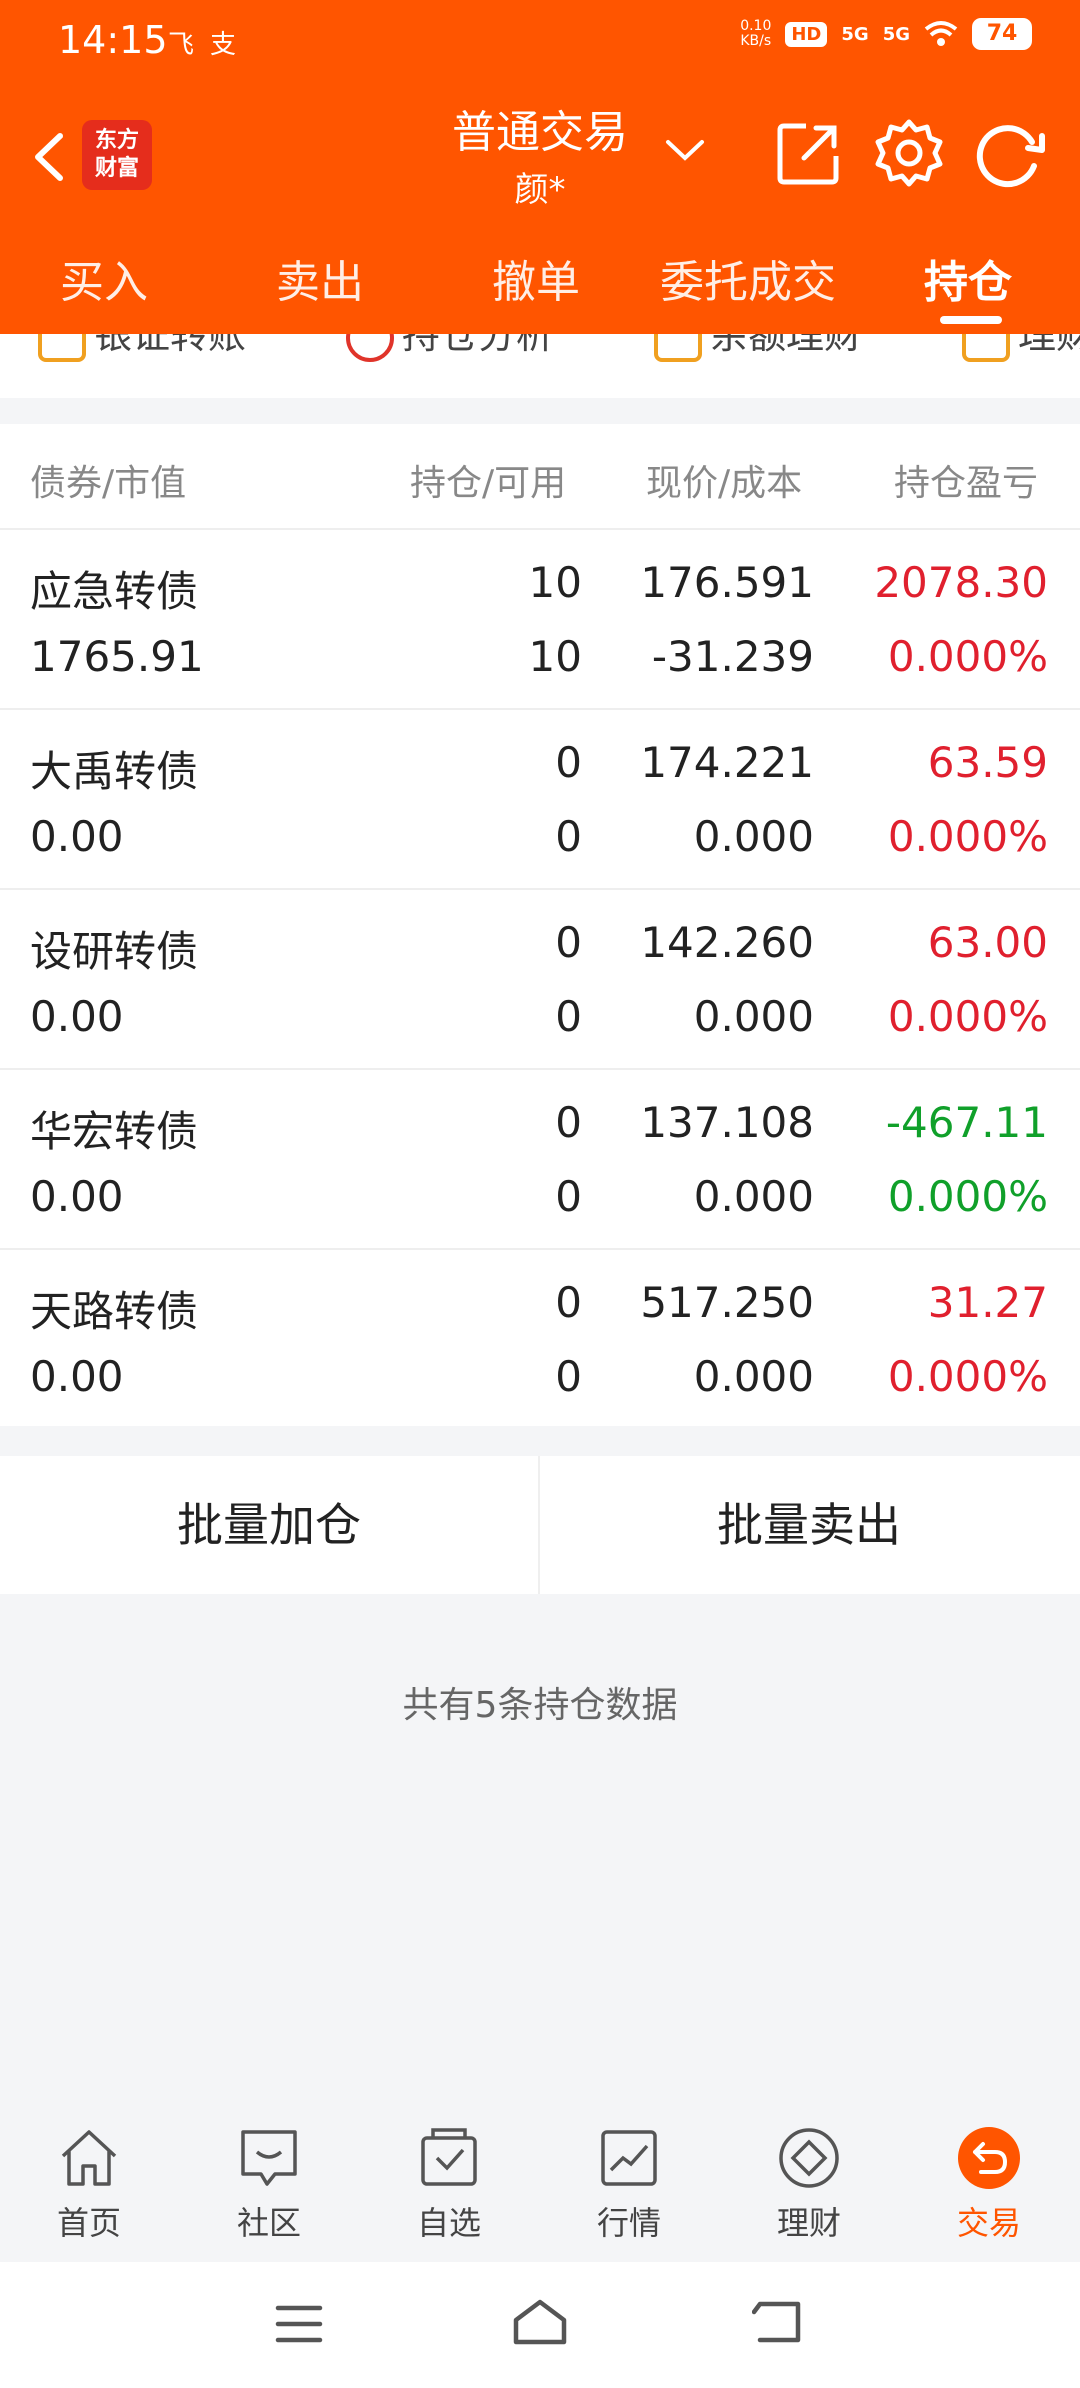  Describe the element at coordinates (732, 656) in the screenshot. I see `cost-price: -31.239` at that location.